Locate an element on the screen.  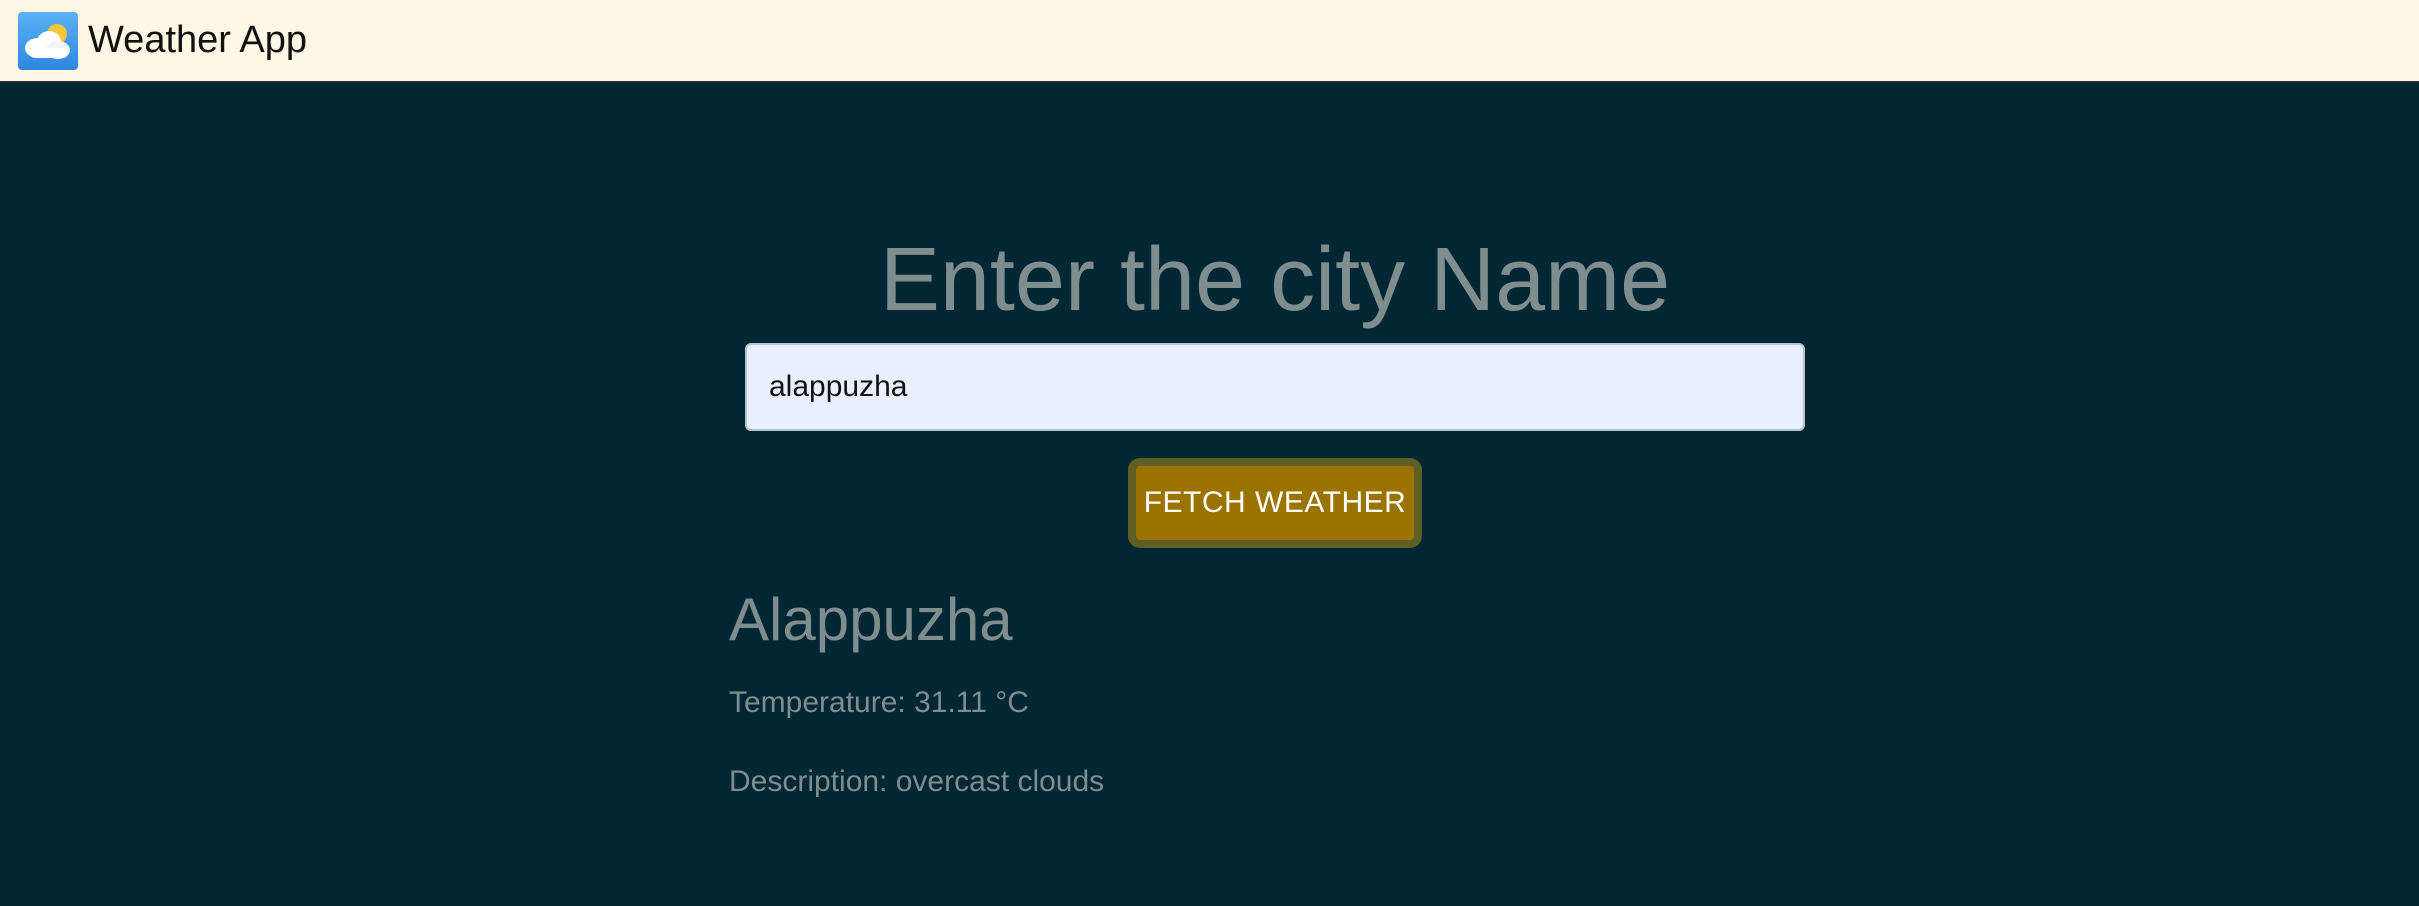
result-description: Description: overcast clouds is located at coordinates (917, 781).